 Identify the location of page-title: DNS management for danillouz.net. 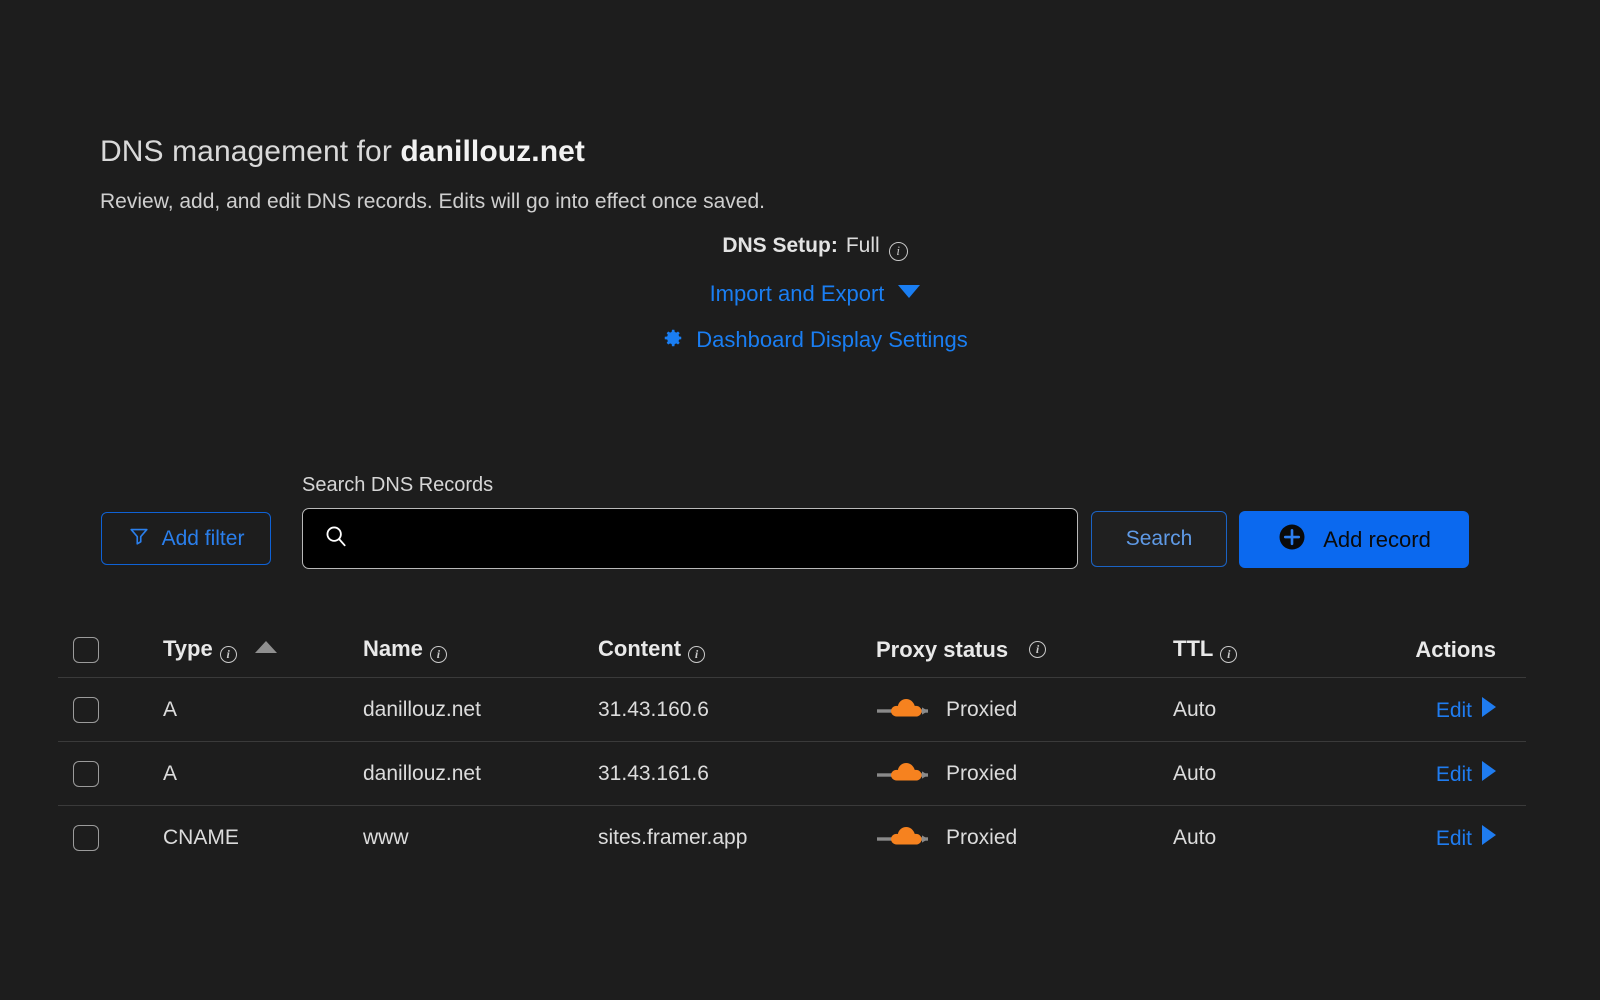
(815, 152).